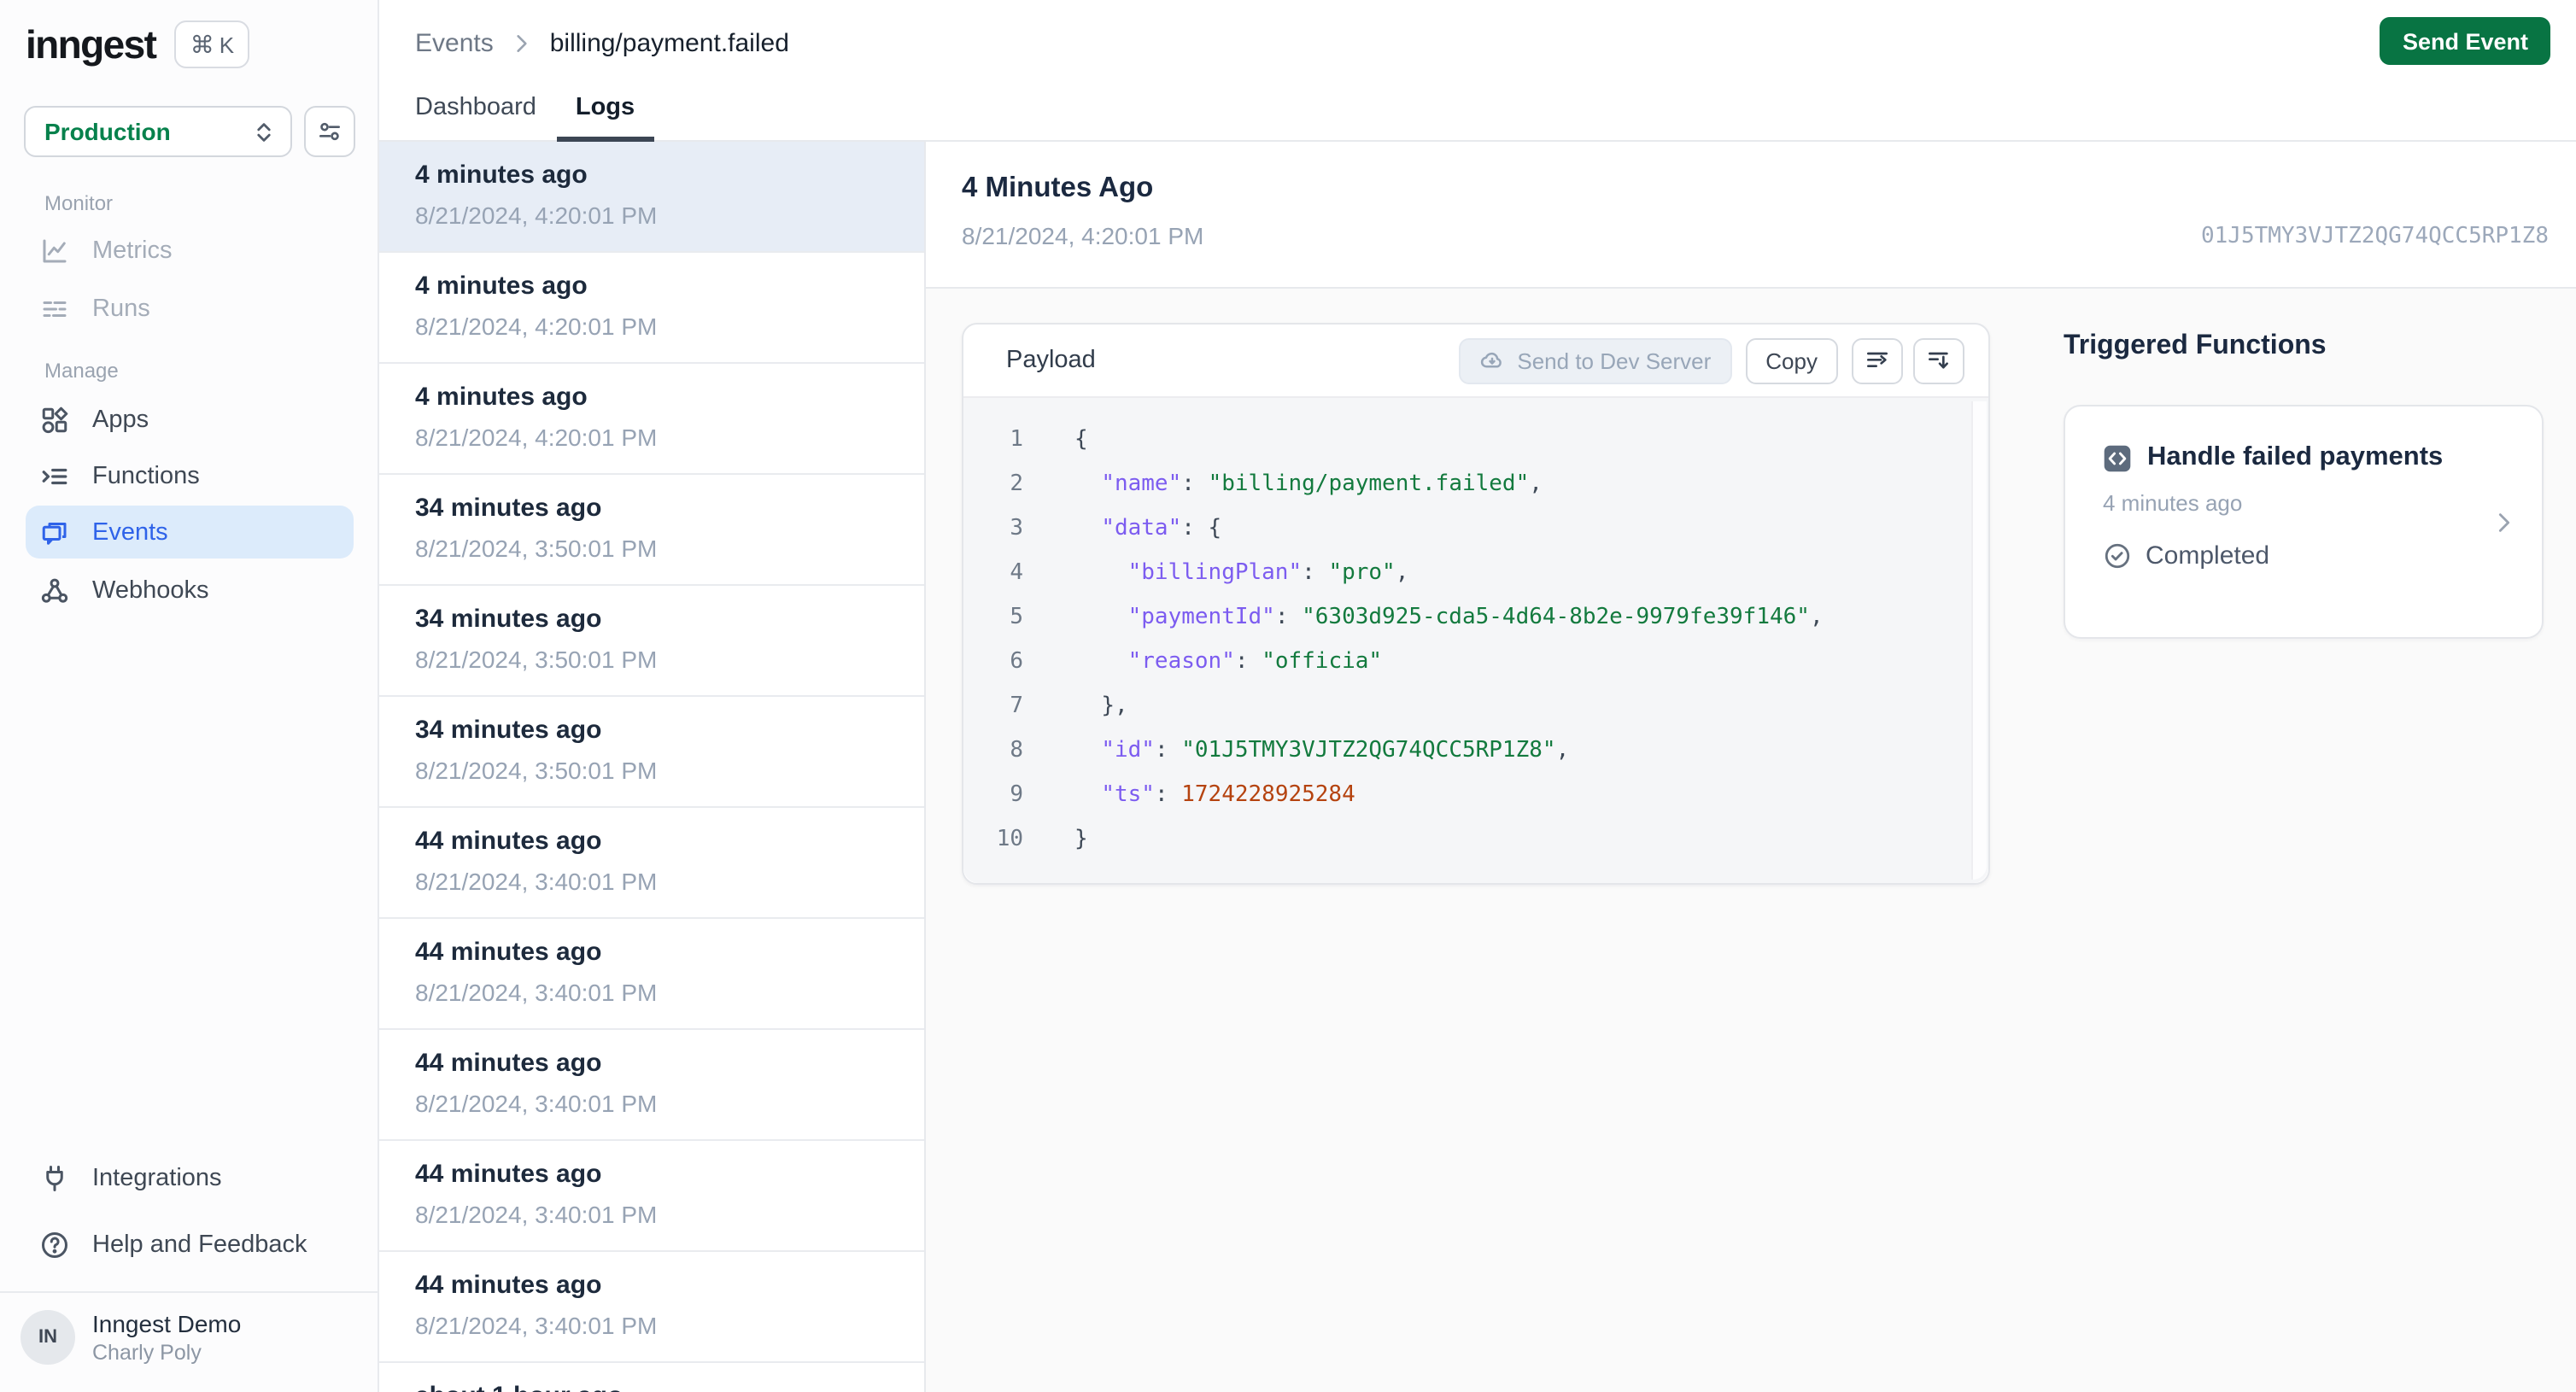 The image size is (2576, 1392). I want to click on line-content: "billingPlan": "pro",, so click(1268, 573).